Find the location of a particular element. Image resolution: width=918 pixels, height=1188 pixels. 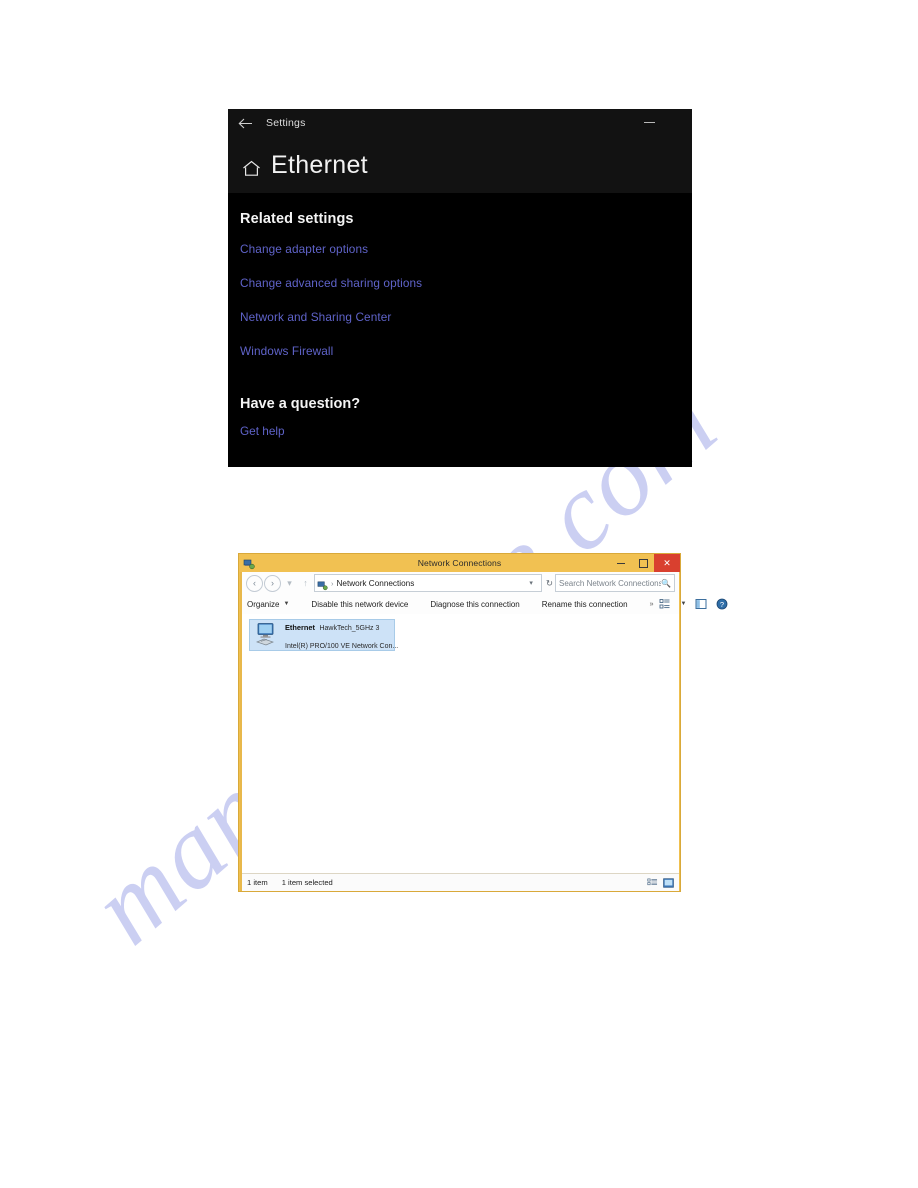

toolbar-diagnose-connection-button: Diagnose this connection is located at coordinates (474, 604).